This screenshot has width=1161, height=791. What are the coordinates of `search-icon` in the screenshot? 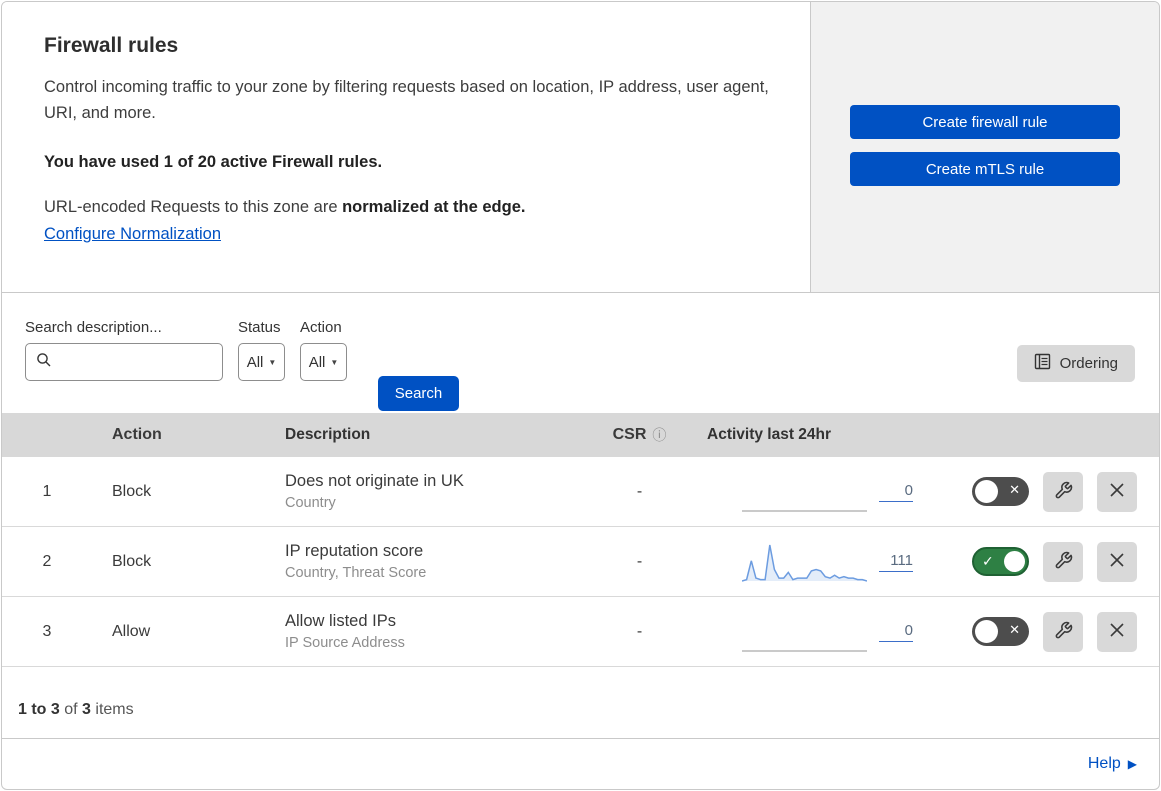 It's located at (44, 362).